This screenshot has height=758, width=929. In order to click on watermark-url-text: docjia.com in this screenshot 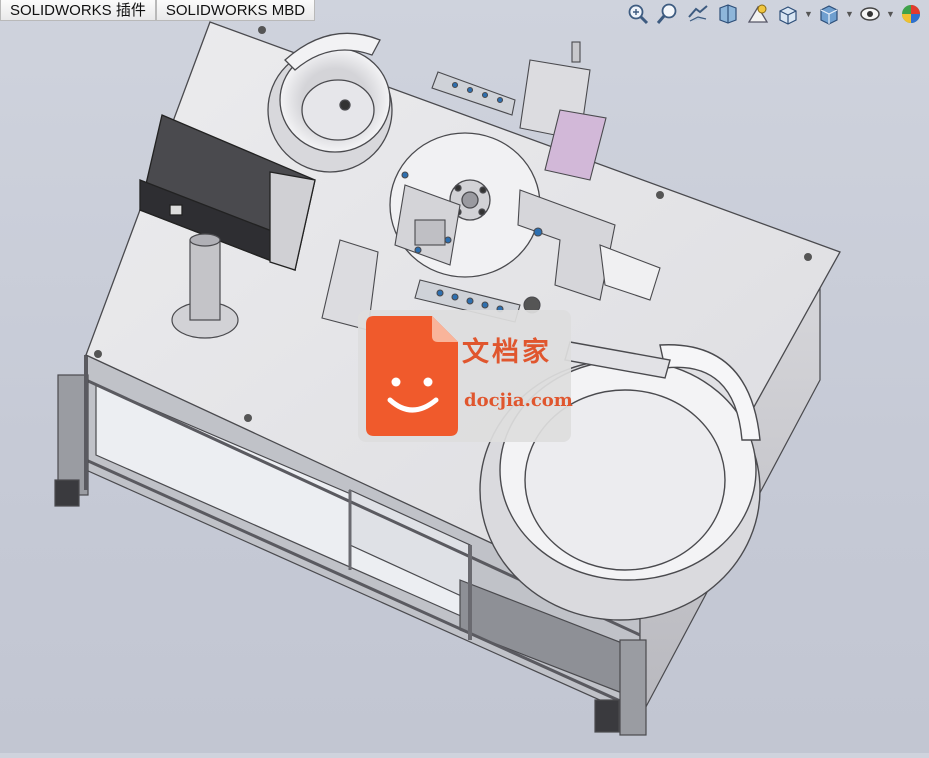, I will do `click(518, 400)`.